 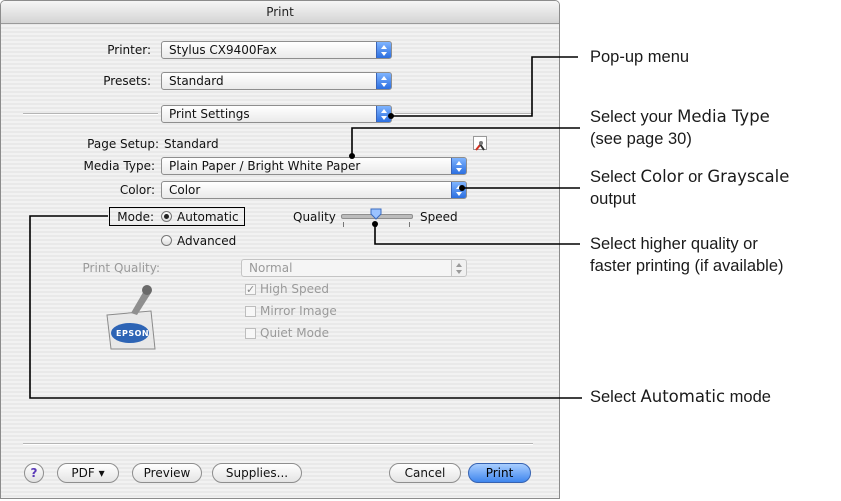 What do you see at coordinates (662, 176) in the screenshot?
I see `callout-color-bold: Color` at bounding box center [662, 176].